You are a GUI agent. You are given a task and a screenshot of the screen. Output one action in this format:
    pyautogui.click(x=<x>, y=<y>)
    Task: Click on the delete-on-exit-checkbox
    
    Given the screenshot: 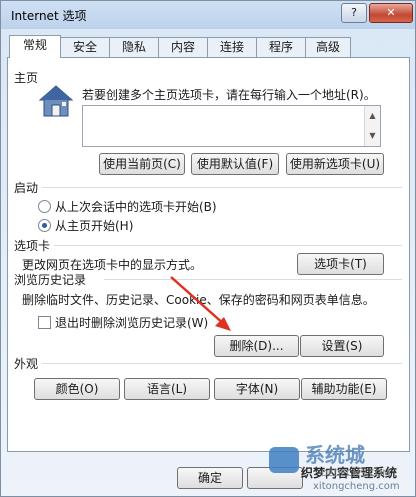 What is the action you would take?
    pyautogui.click(x=44, y=322)
    